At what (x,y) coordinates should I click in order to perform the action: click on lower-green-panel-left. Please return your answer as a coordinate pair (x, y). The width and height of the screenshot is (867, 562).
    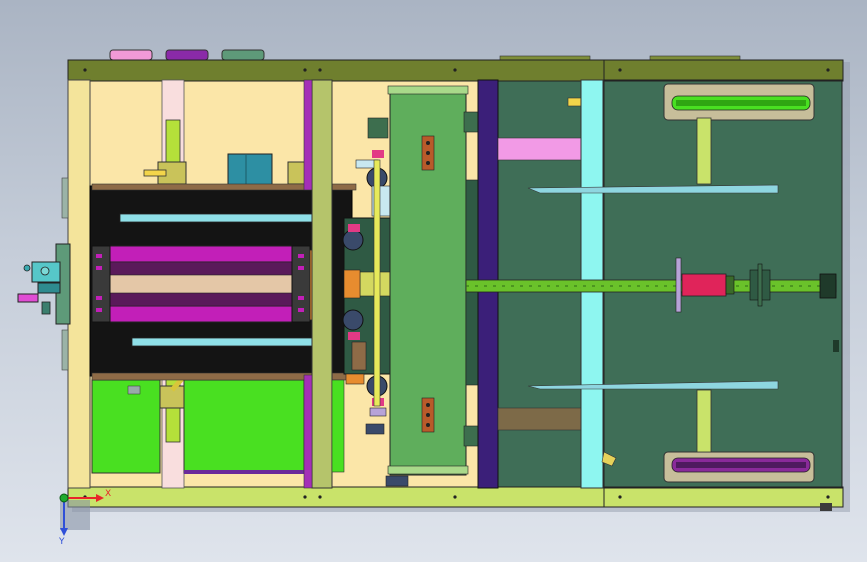
    Looking at the image, I should click on (126, 426).